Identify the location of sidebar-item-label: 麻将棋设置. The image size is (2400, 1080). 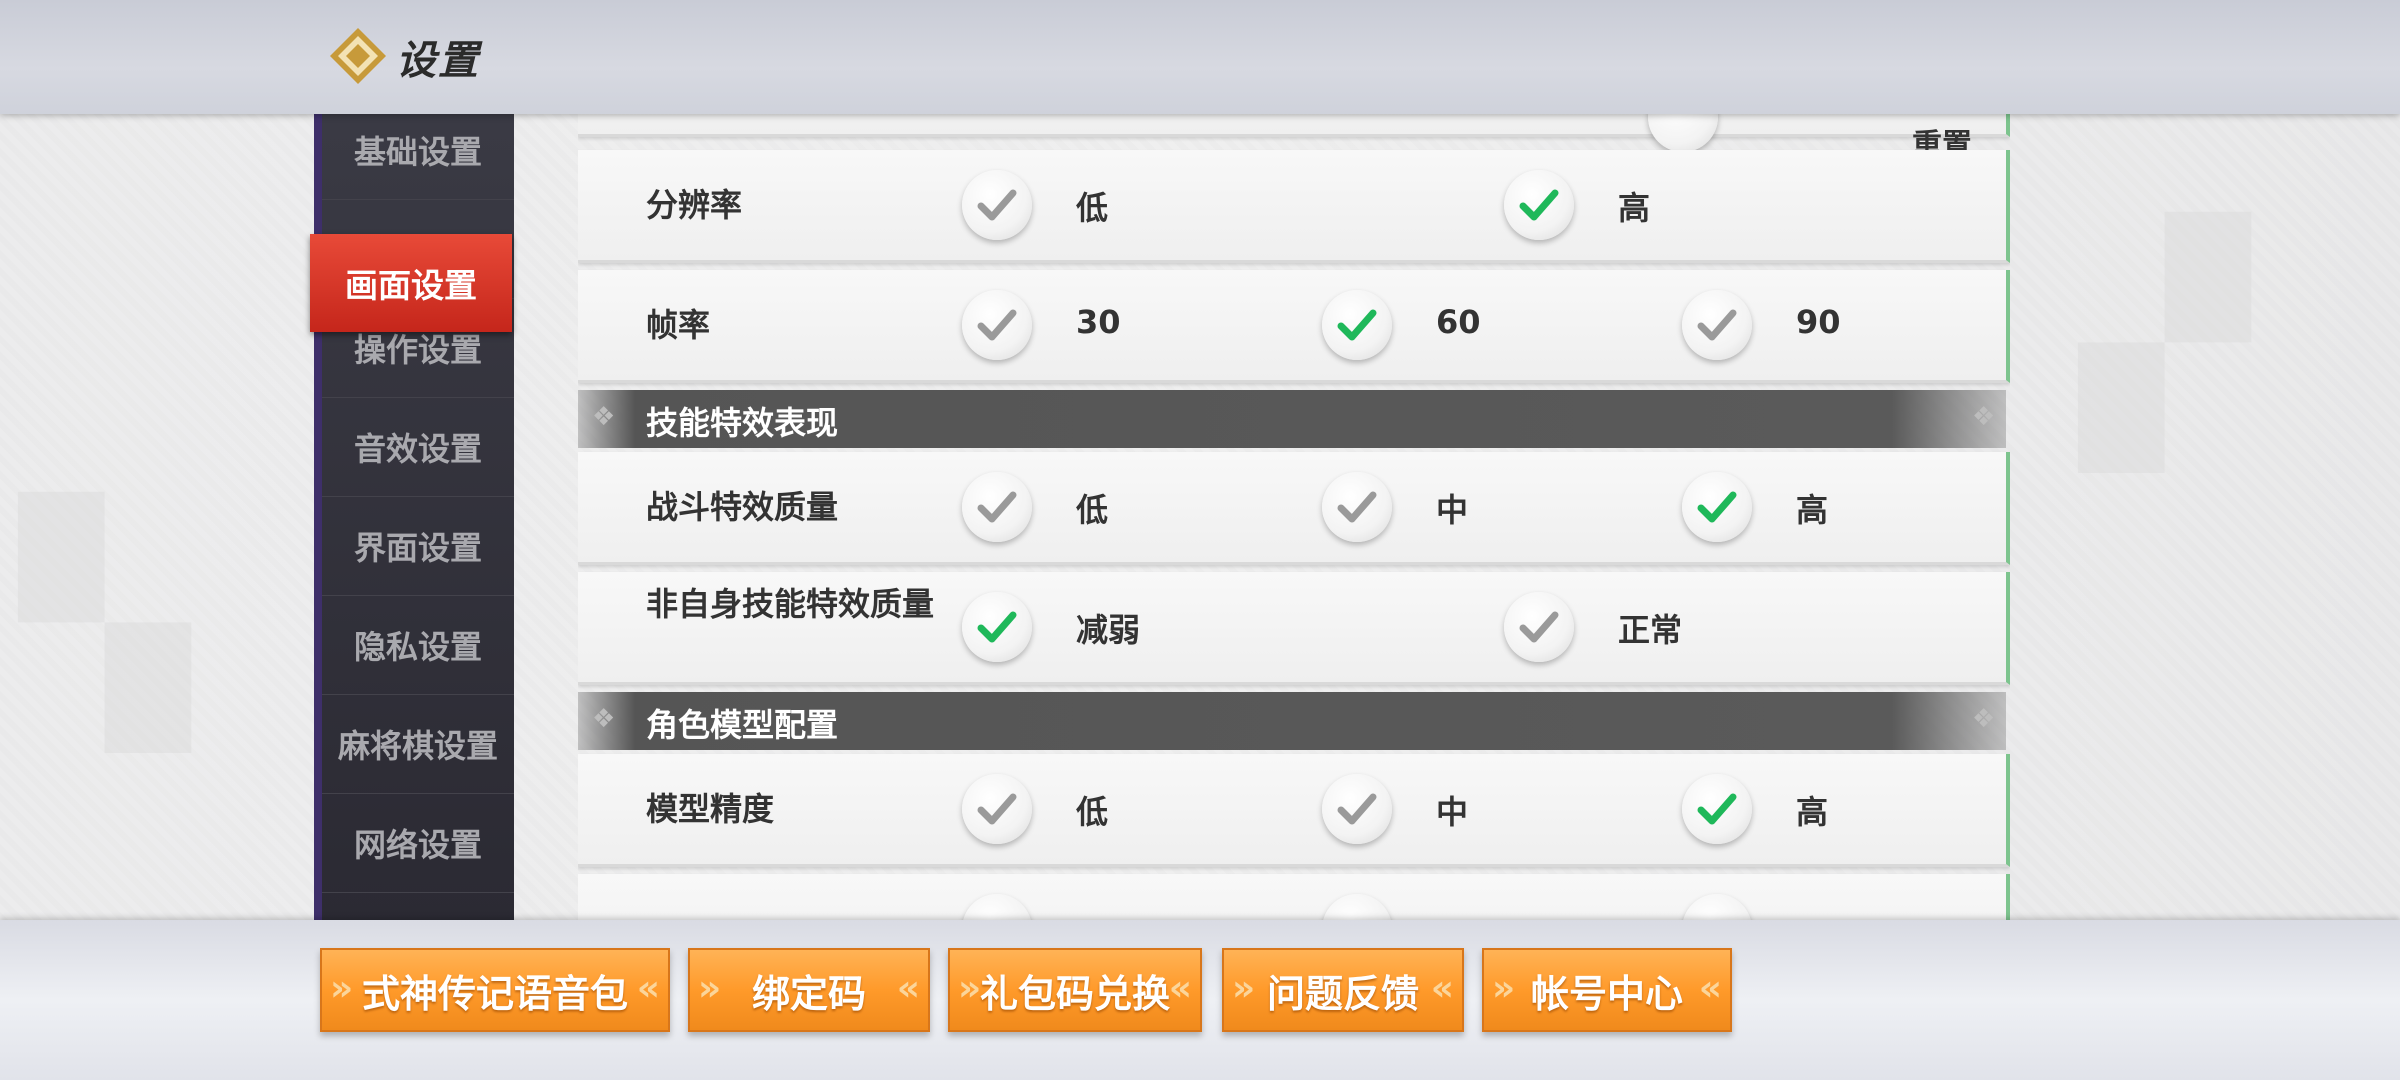
(417, 745).